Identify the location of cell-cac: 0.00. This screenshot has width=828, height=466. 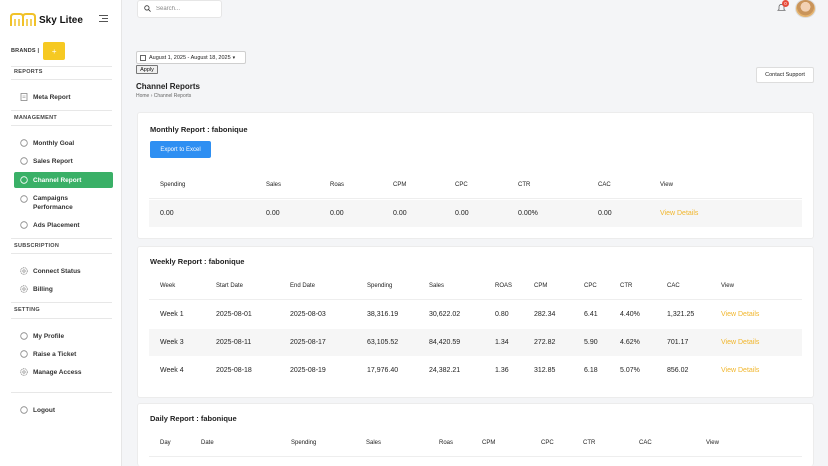
(605, 213).